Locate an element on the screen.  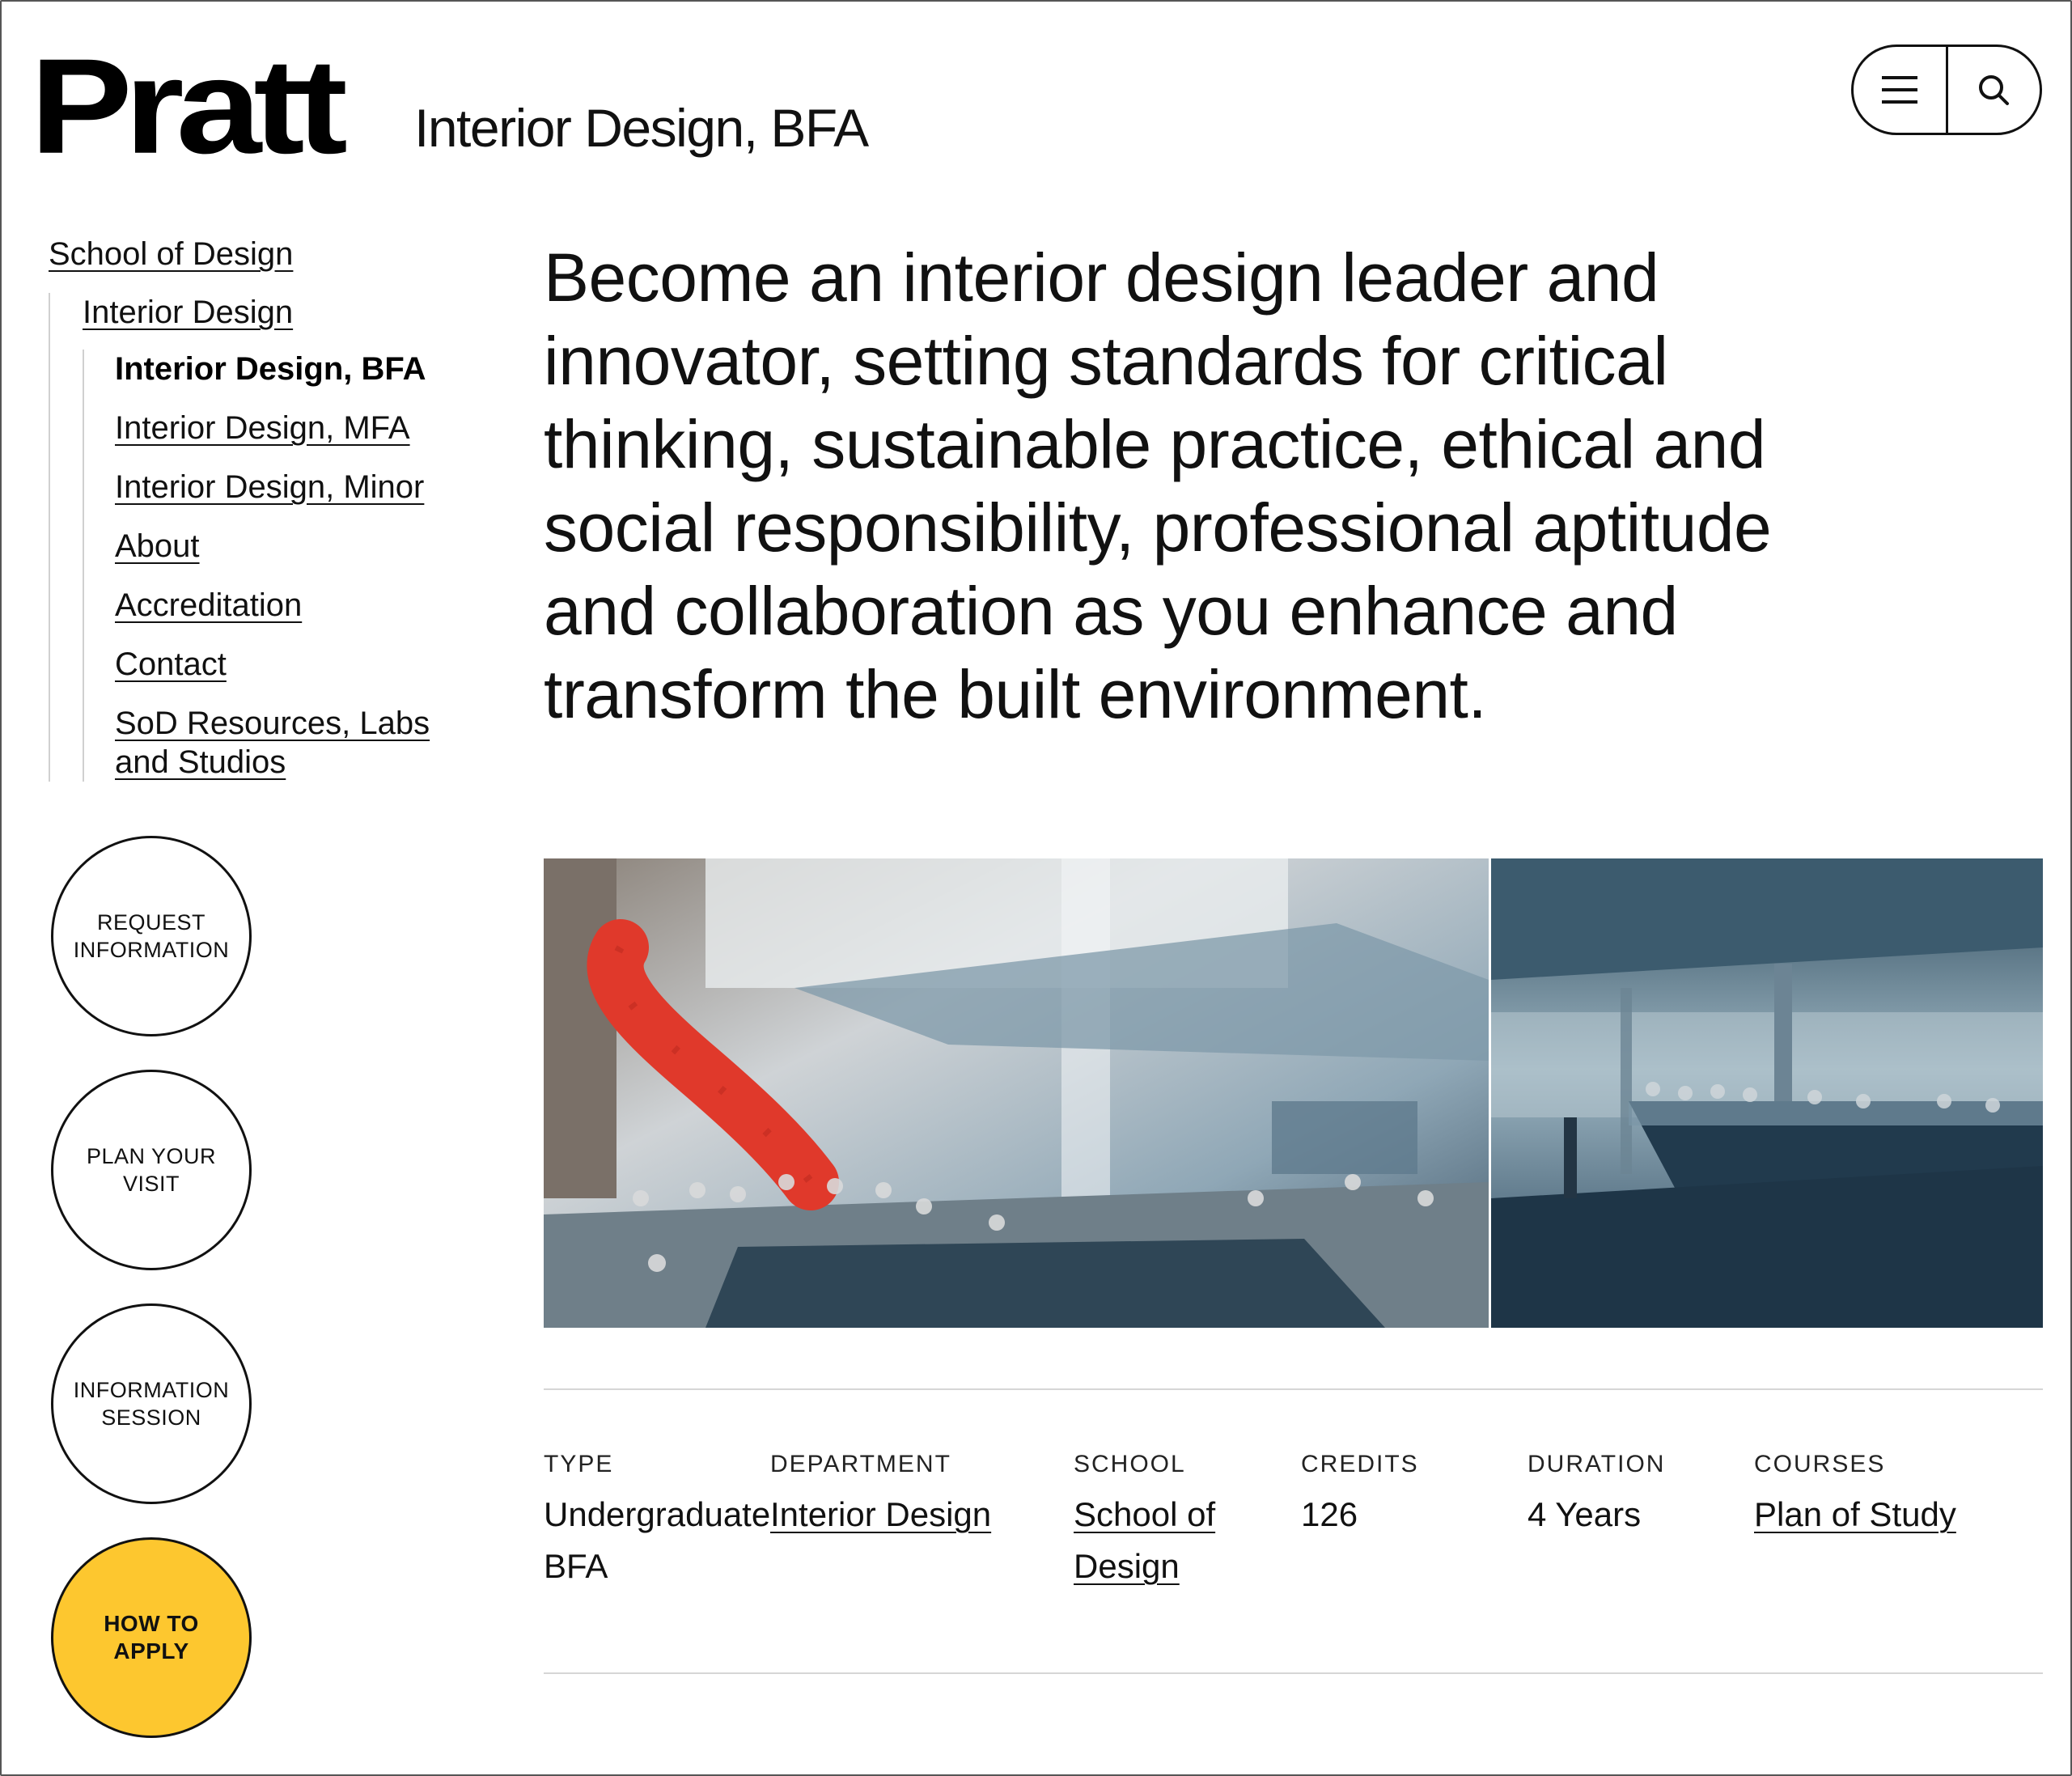
nav-current-page: Interior Design, BFA is located at coordinates (270, 369).